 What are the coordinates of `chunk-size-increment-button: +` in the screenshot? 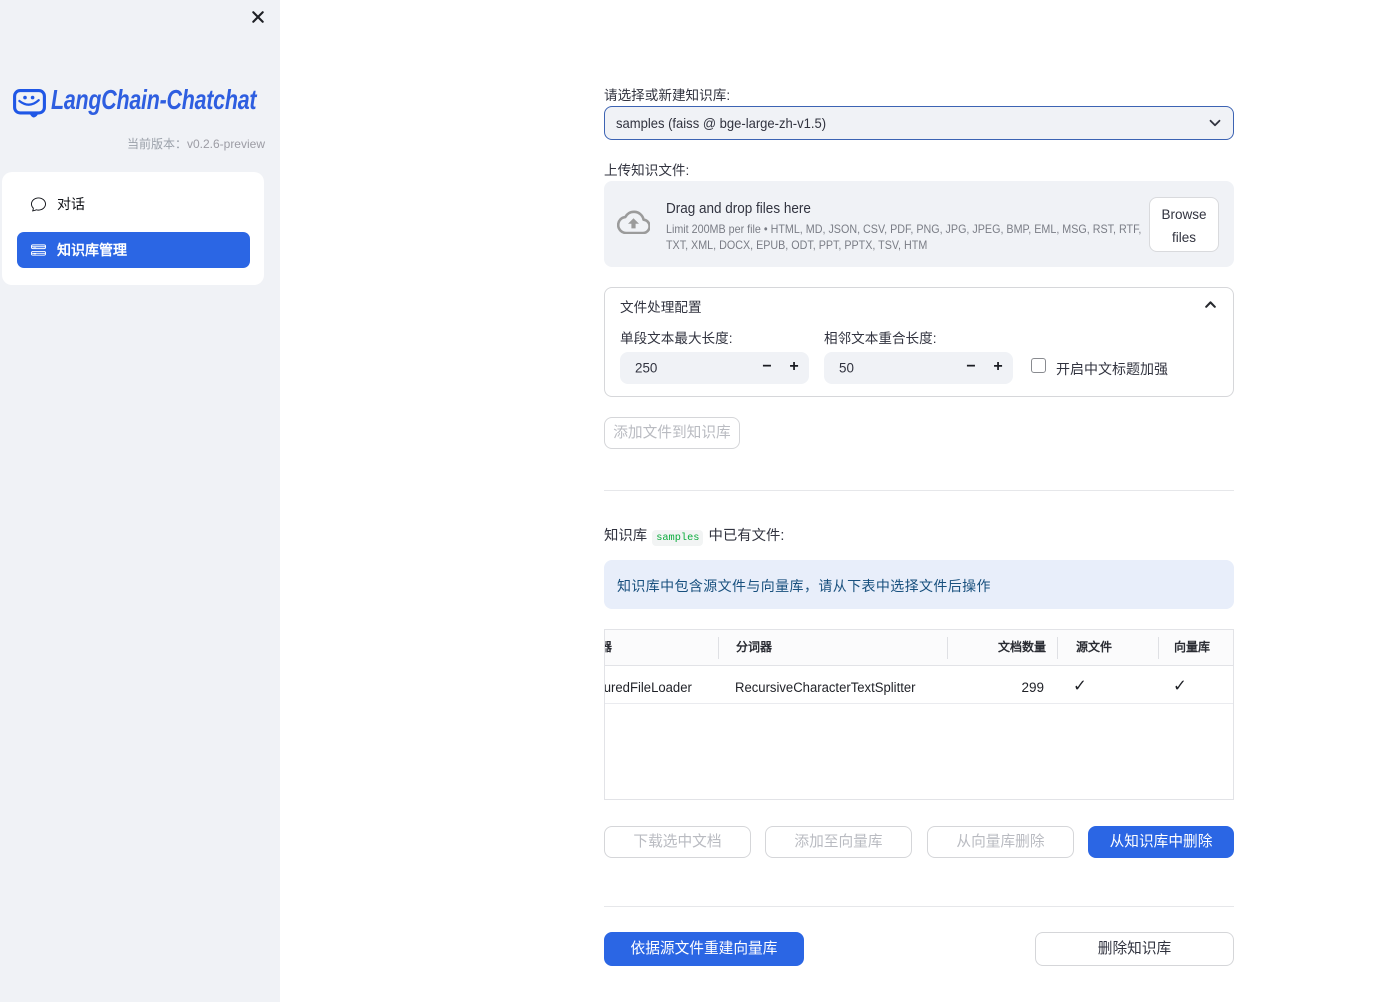 It's located at (794, 368).